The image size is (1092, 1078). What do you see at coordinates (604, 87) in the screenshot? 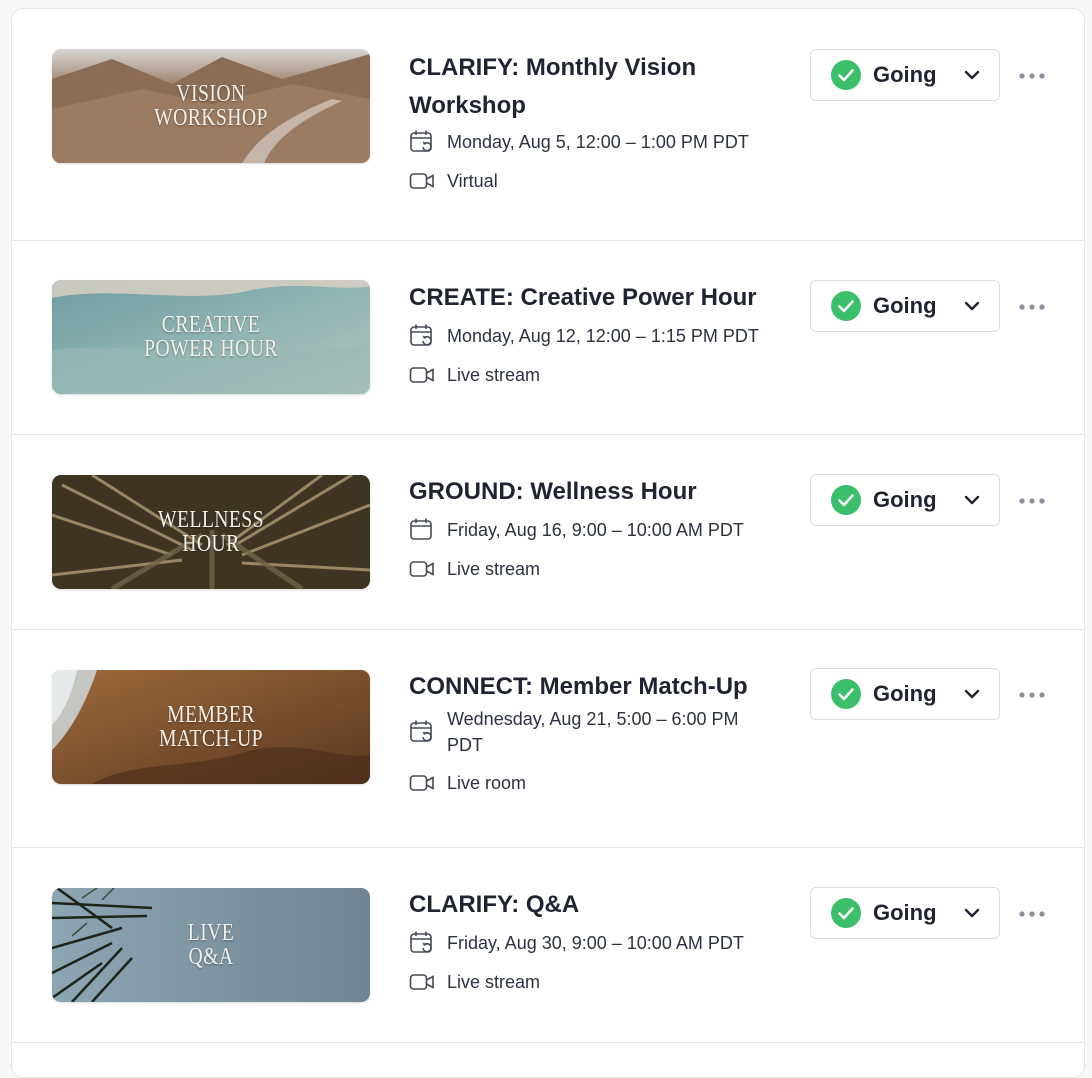
I see `event-title: CLARIFY: Monthly Vision Workshop` at bounding box center [604, 87].